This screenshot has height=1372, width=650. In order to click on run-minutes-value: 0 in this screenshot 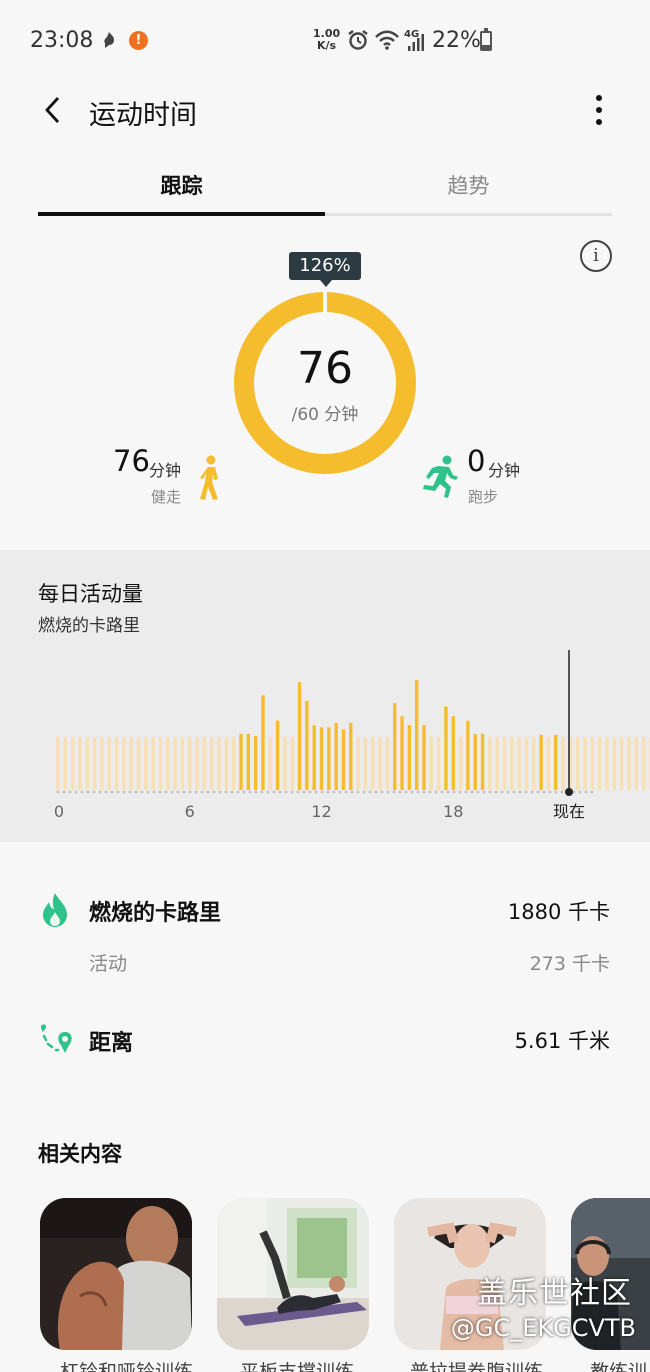, I will do `click(476, 461)`.